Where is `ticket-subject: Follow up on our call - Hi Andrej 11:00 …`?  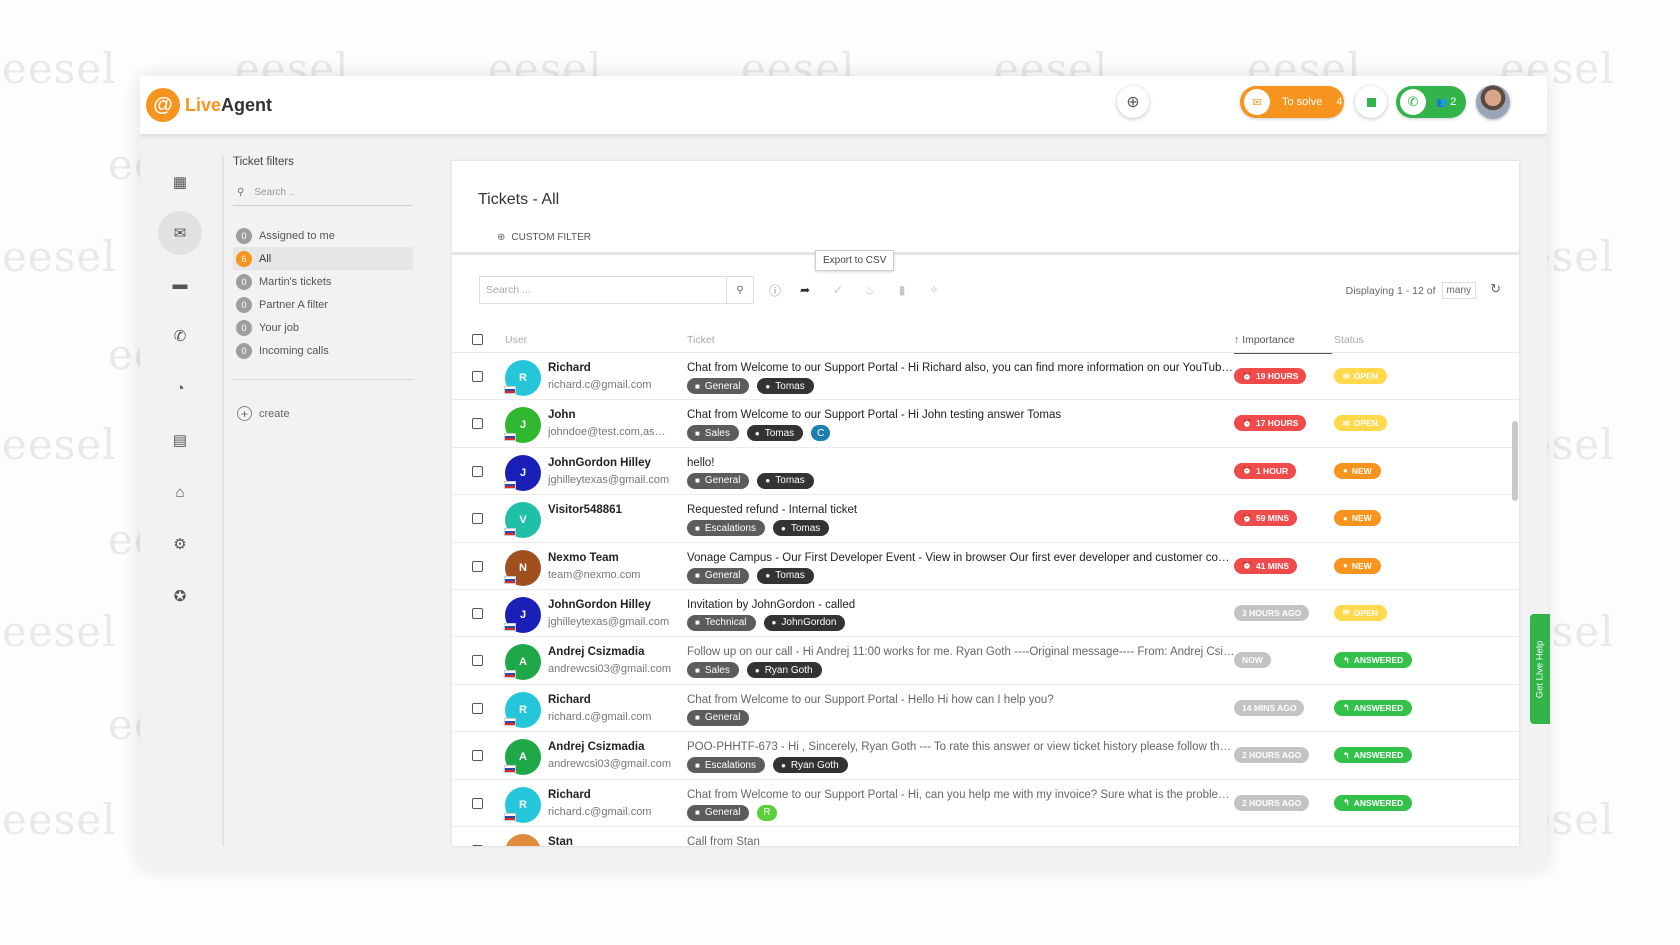 ticket-subject: Follow up on our call - Hi Andrej 11:00 … is located at coordinates (961, 652).